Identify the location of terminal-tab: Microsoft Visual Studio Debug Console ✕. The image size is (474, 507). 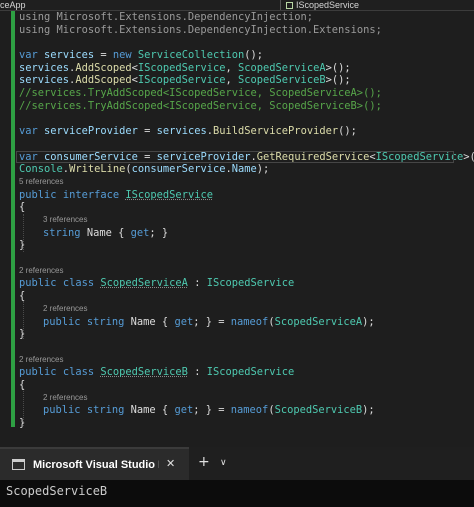
(94, 463).